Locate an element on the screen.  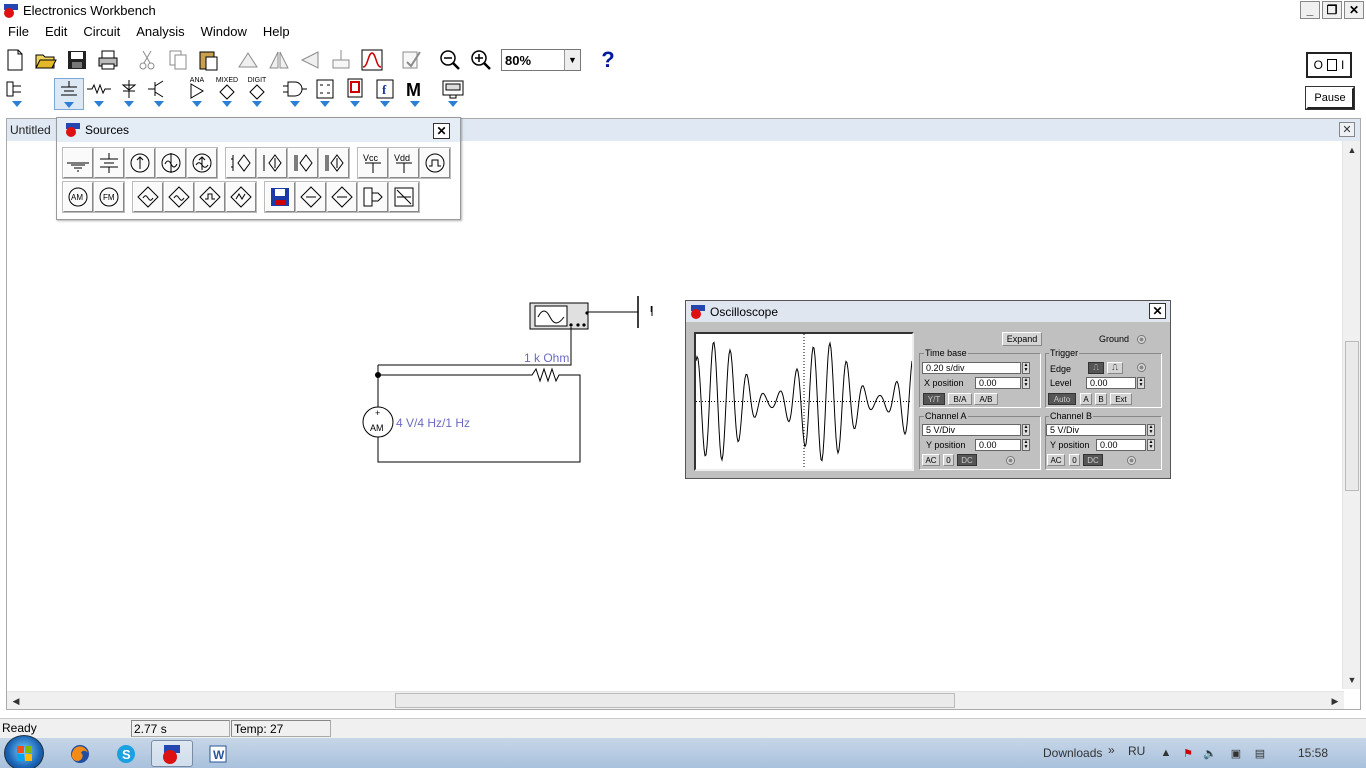
mixed-ics-bin-button: MIXED is located at coordinates (227, 93).